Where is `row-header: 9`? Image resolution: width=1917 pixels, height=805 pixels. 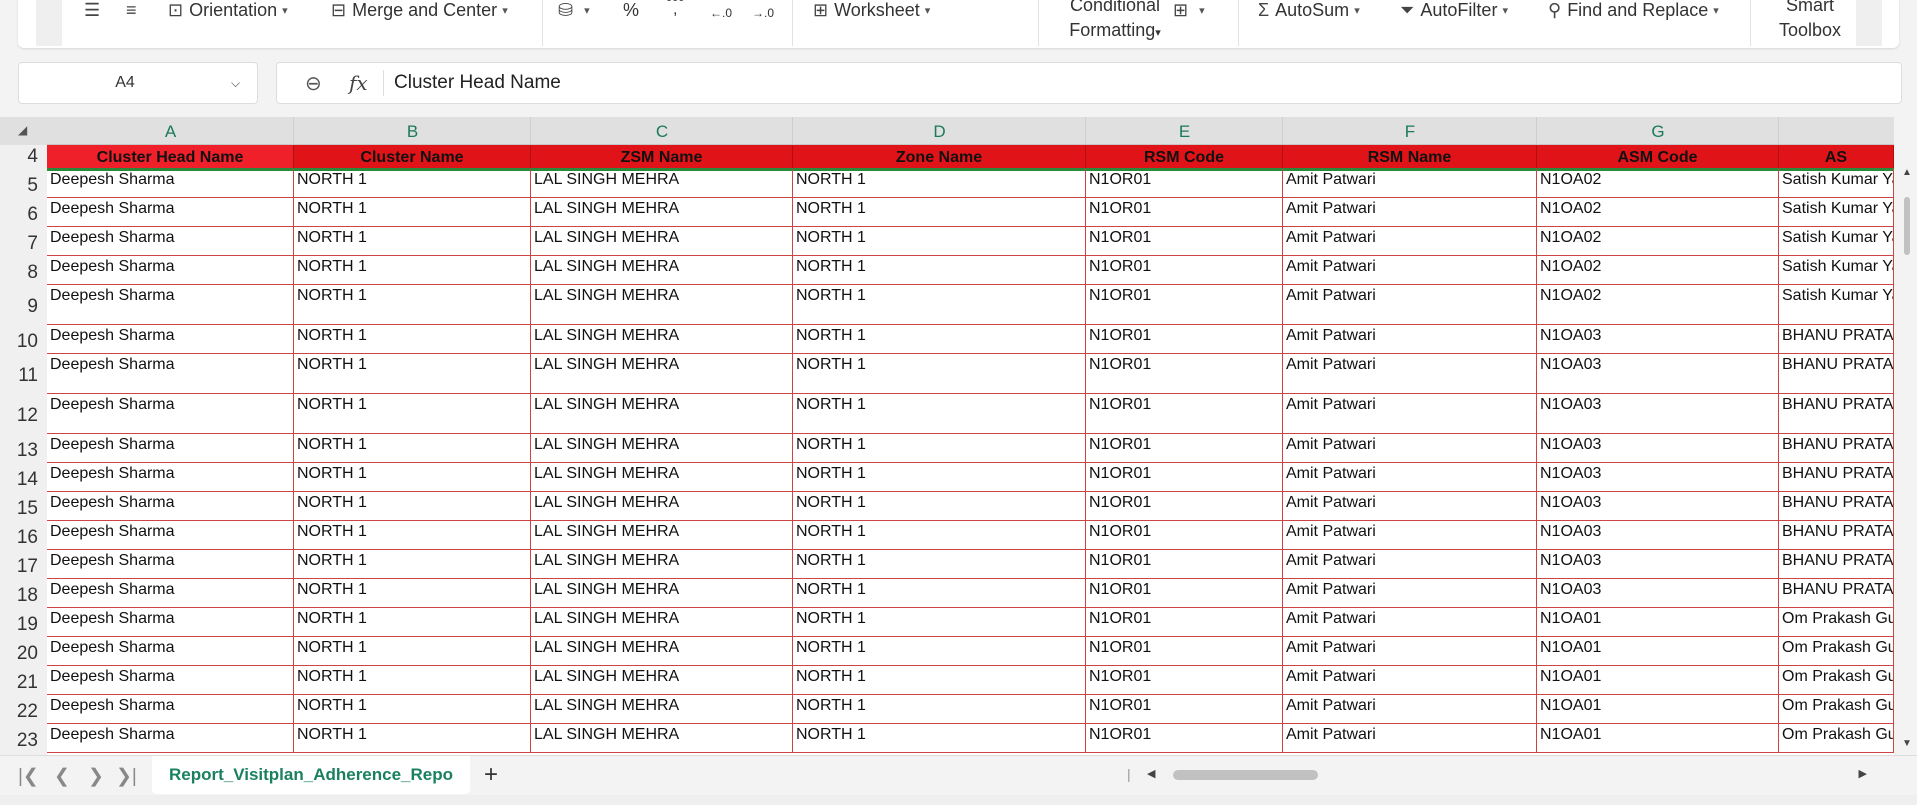 row-header: 9 is located at coordinates (19, 307).